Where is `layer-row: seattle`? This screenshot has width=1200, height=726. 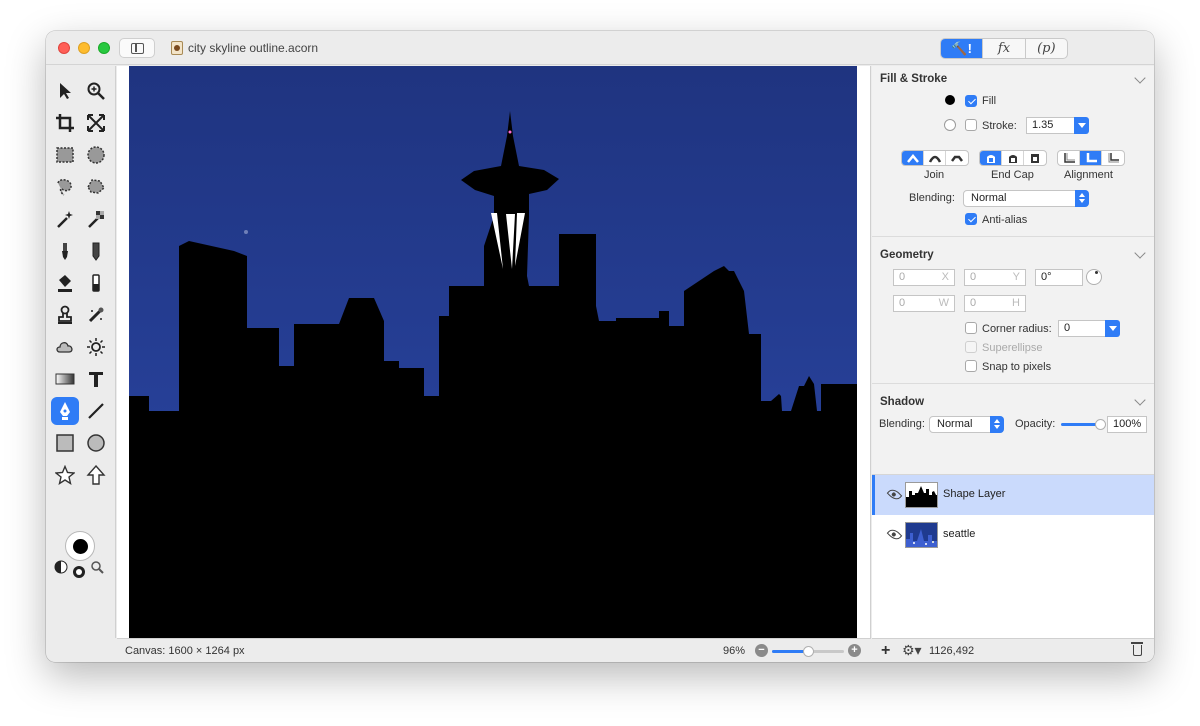
layer-row: seattle is located at coordinates (1013, 535).